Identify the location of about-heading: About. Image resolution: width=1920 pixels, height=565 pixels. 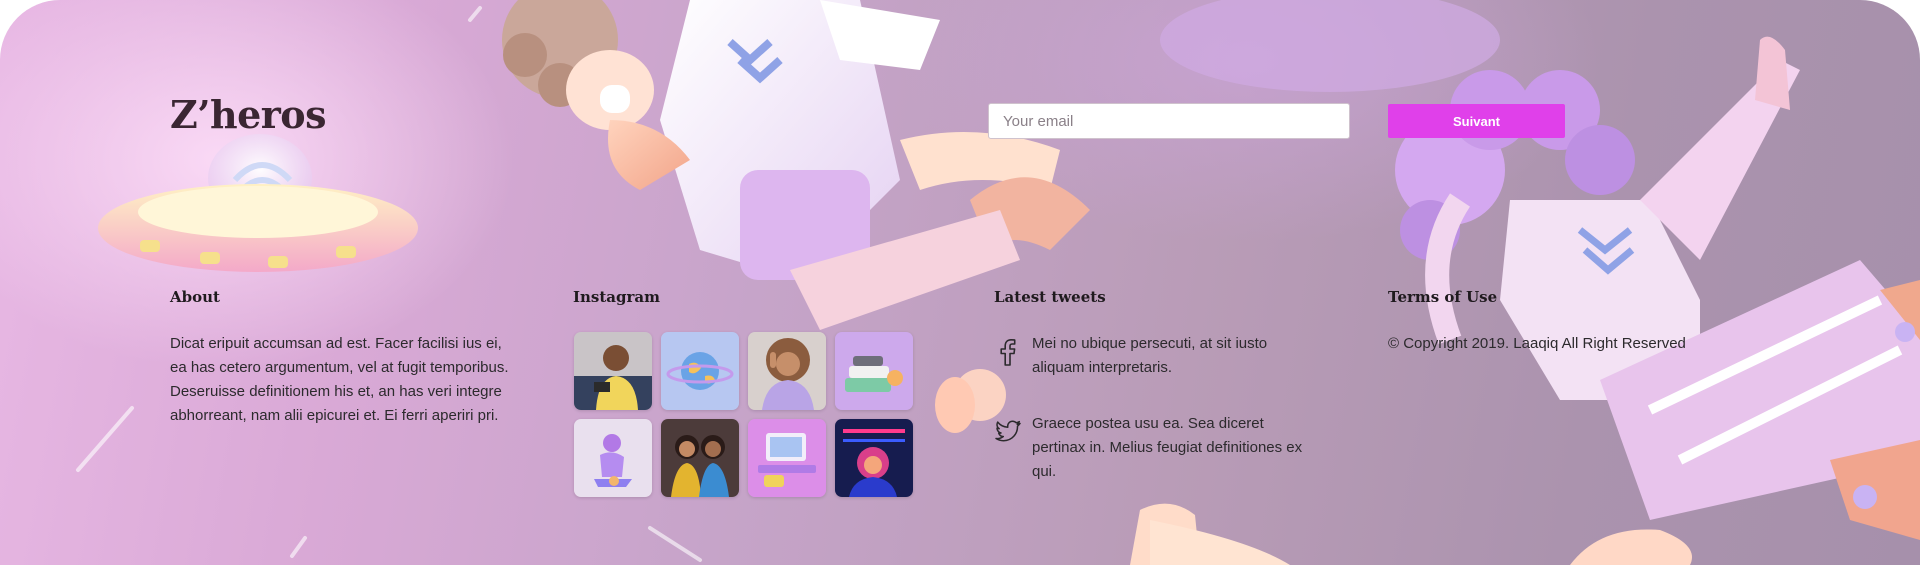
(195, 297).